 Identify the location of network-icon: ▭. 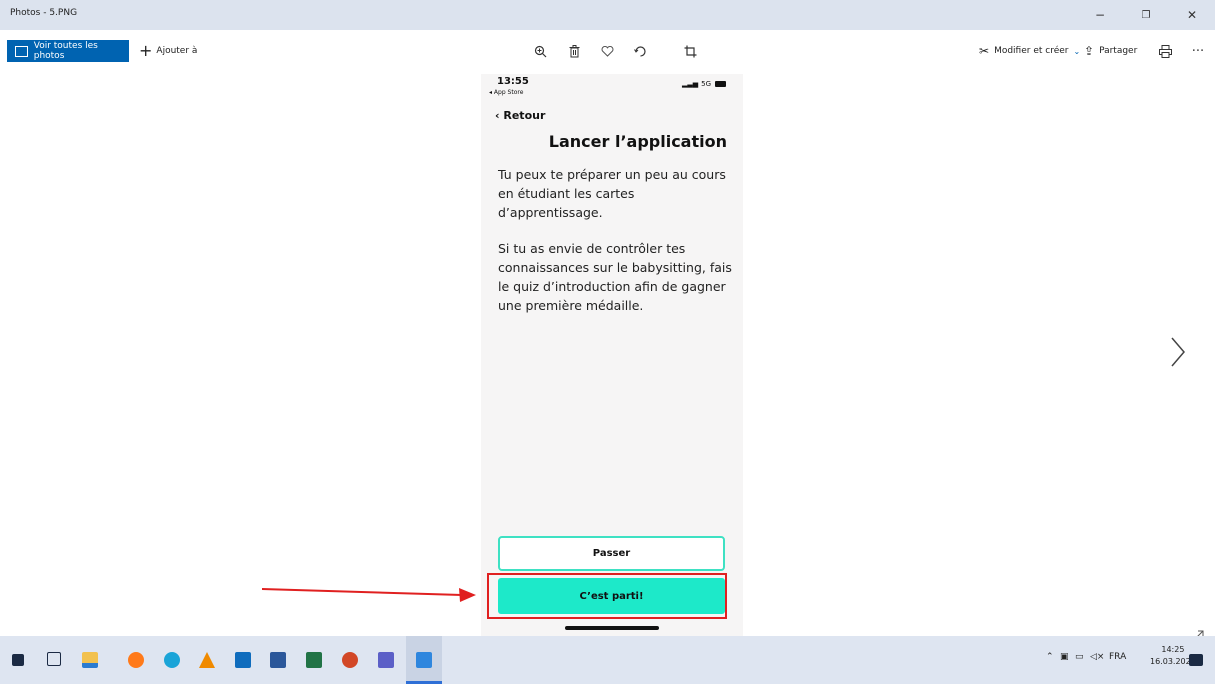
(1079, 657).